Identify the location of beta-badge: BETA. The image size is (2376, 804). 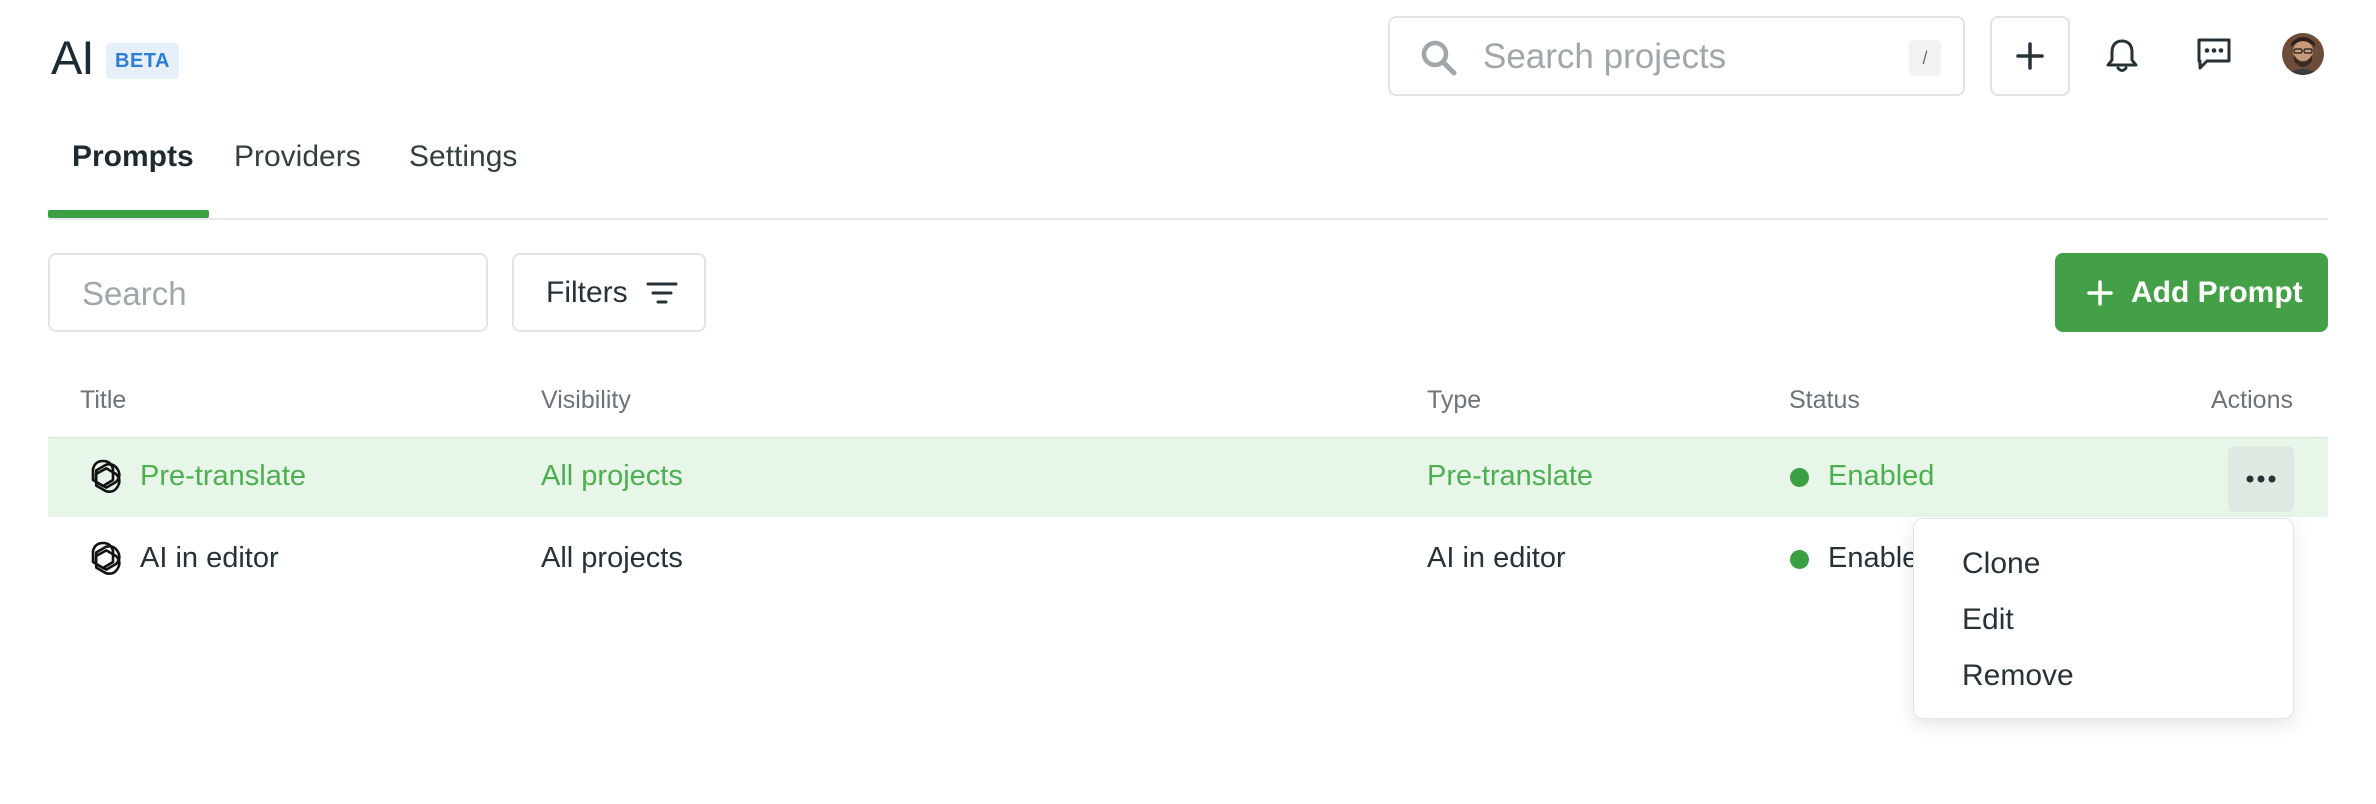
(142, 61).